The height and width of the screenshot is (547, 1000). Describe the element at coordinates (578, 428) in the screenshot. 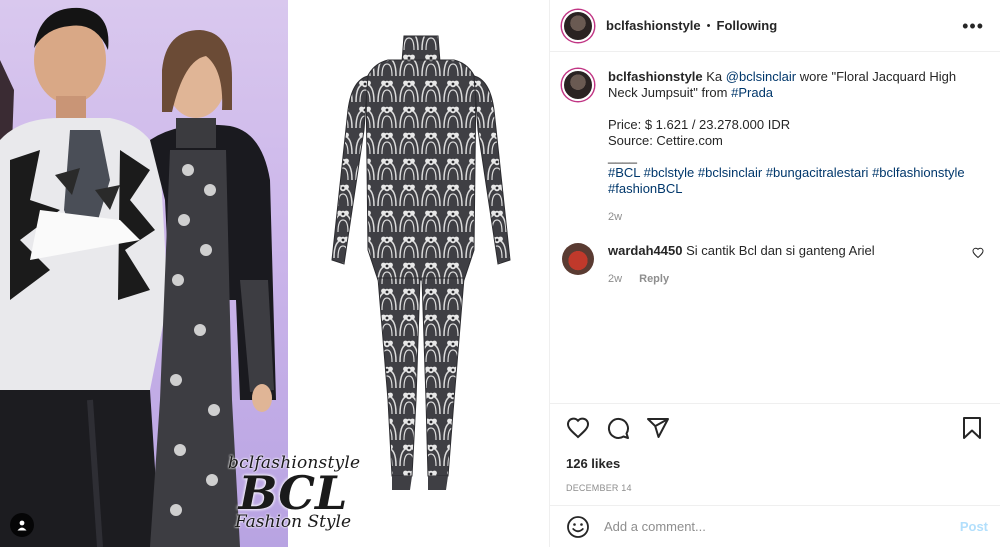

I see `like-icon` at that location.